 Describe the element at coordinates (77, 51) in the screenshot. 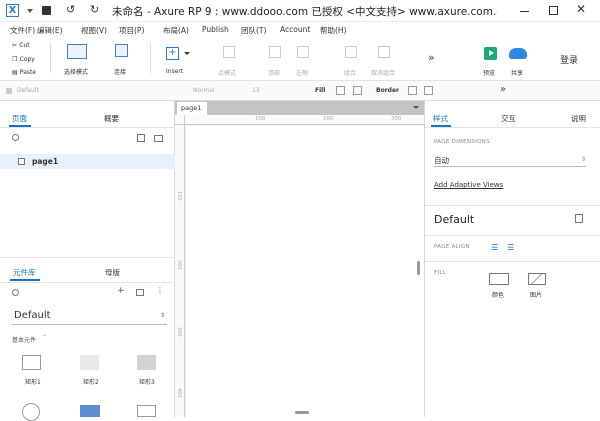

I see `select-mode-icon` at that location.